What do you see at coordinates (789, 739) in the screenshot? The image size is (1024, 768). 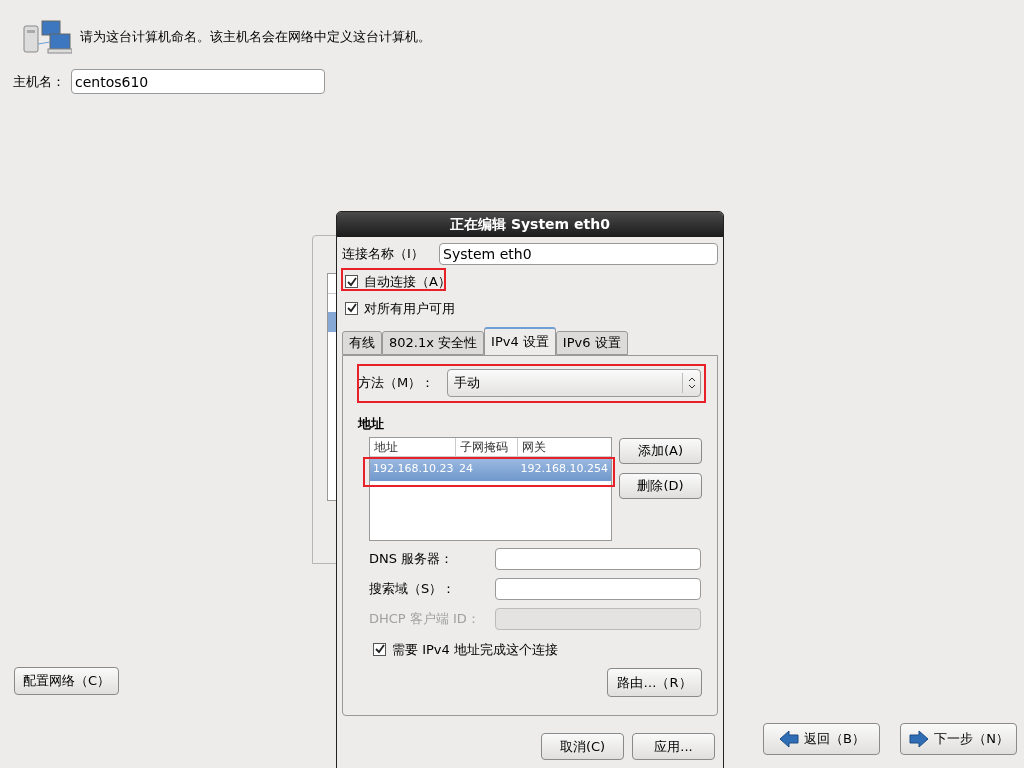 I see `left-arrow-icon` at bounding box center [789, 739].